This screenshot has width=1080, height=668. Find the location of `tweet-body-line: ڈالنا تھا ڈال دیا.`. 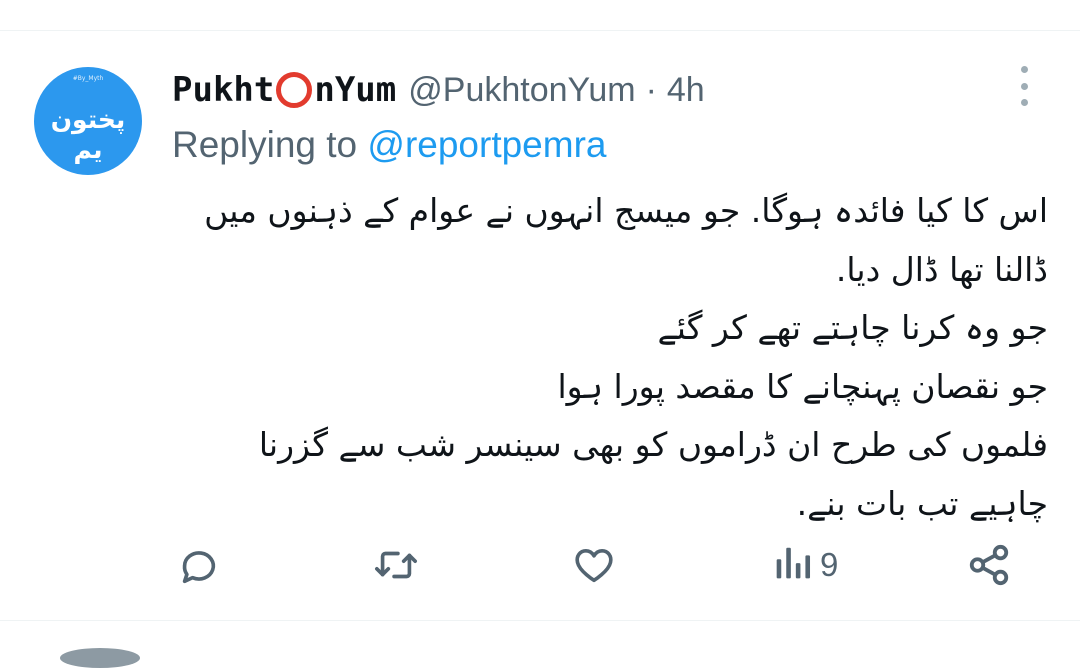

tweet-body-line: ڈالنا تھا ڈال دیا. is located at coordinates (941, 269).